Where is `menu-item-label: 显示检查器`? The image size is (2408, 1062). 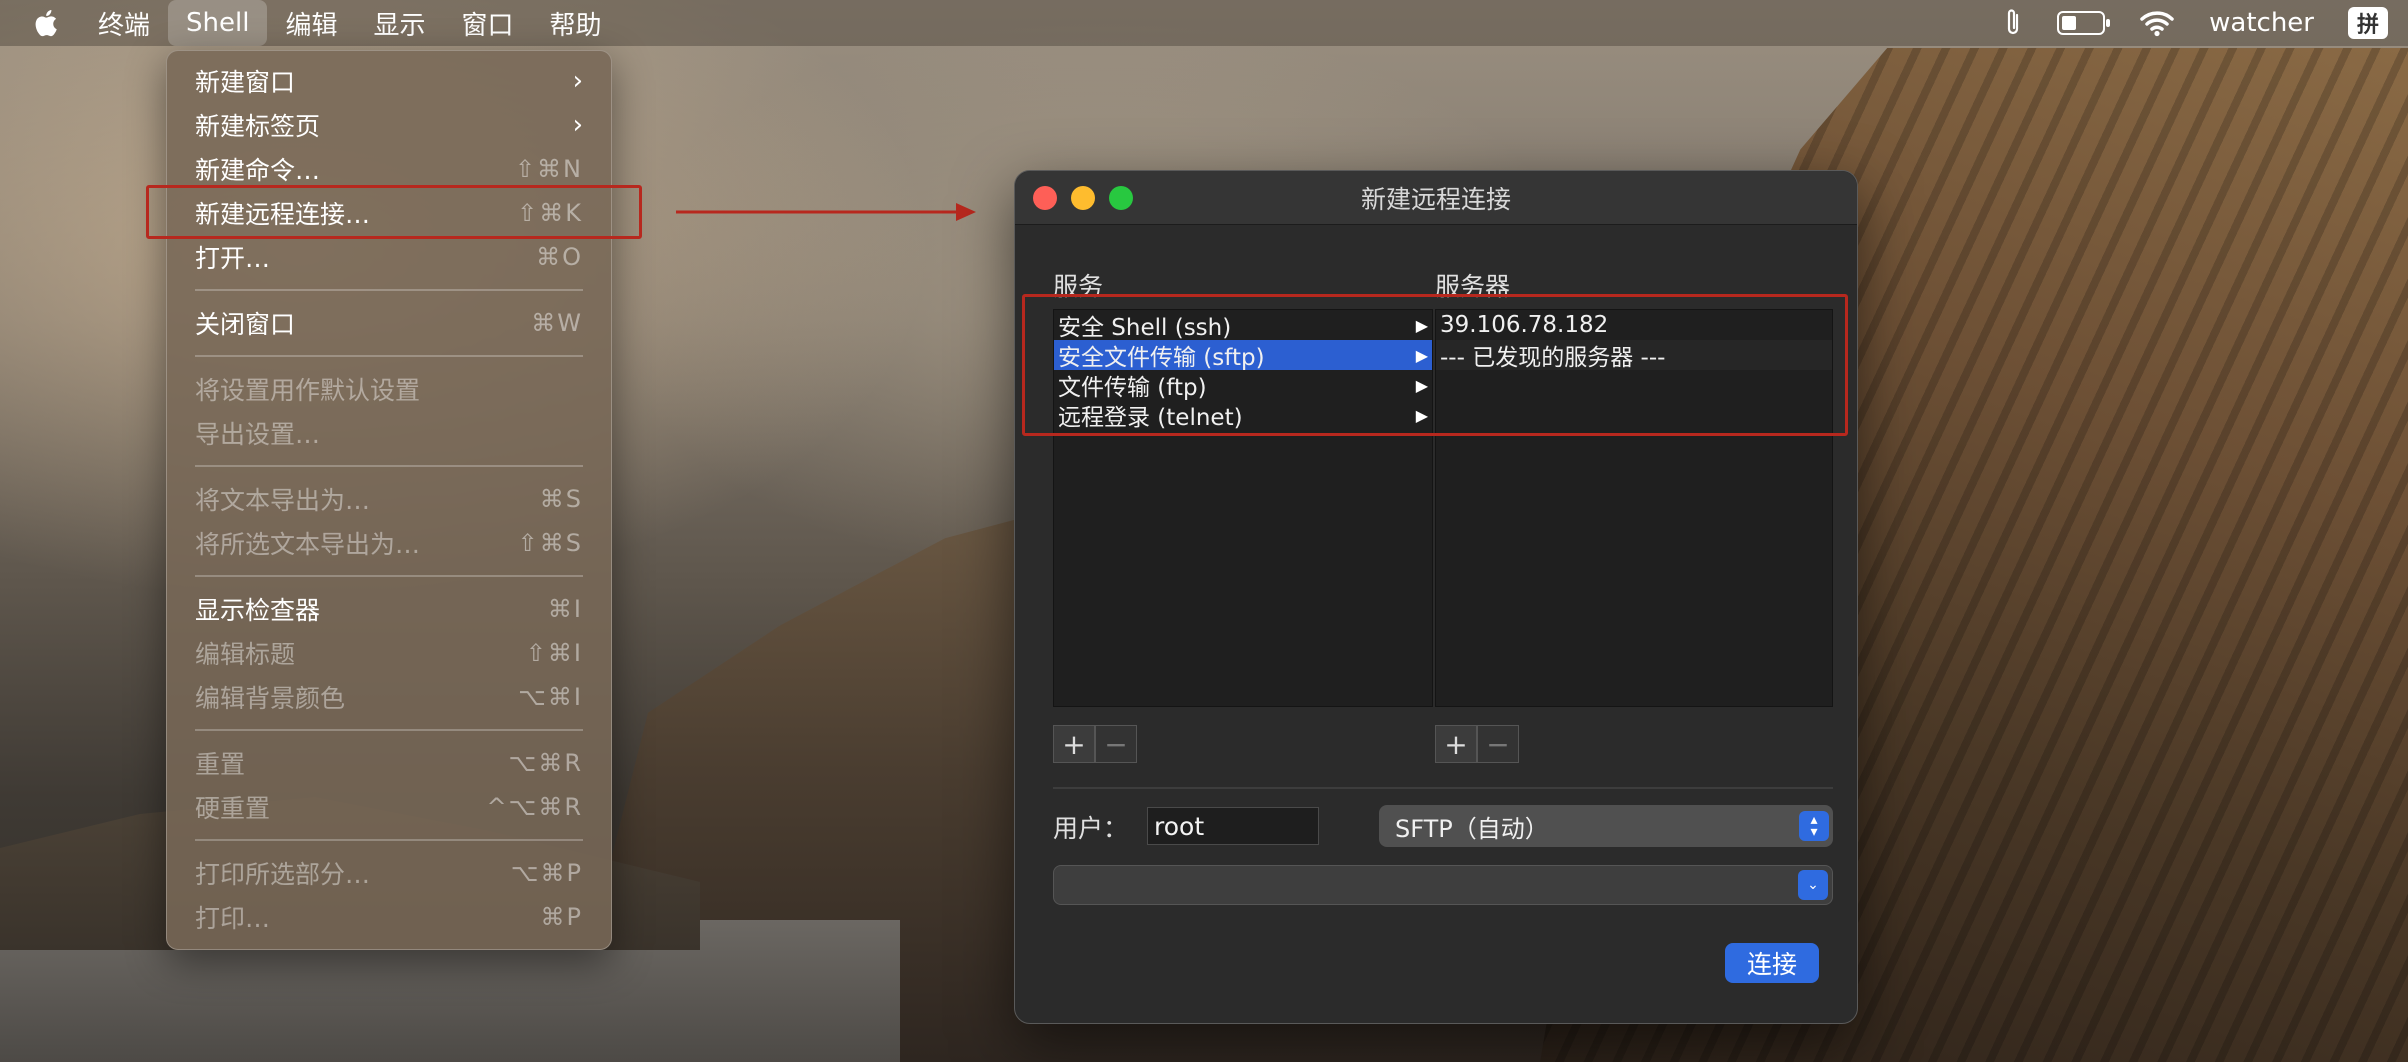
menu-item-label: 显示检查器 is located at coordinates (258, 610).